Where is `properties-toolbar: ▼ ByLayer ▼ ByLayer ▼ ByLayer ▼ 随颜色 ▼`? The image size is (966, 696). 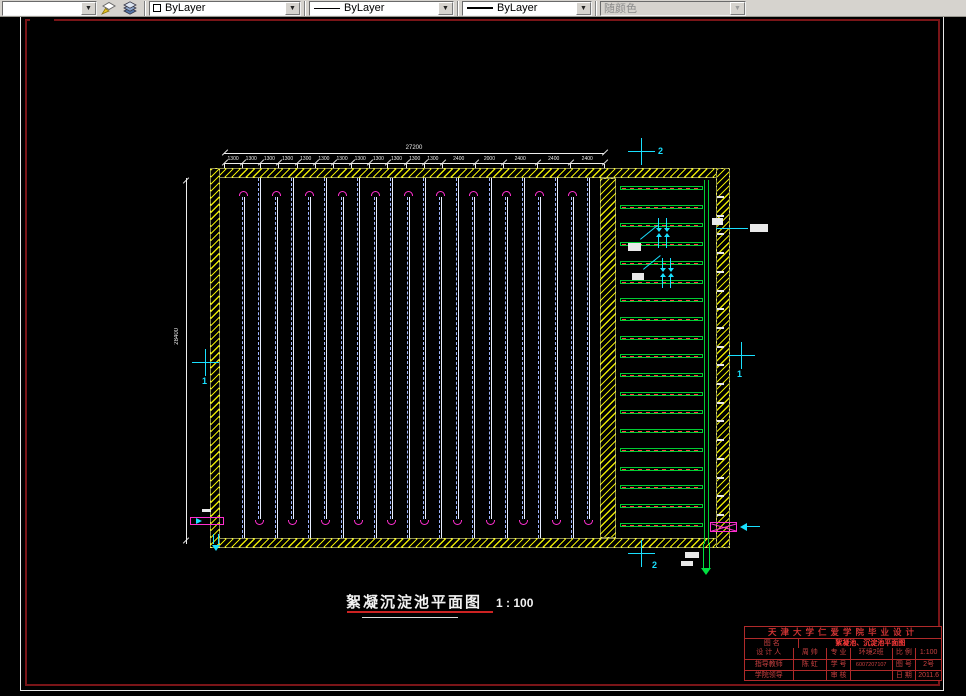
properties-toolbar: ▼ ByLayer ▼ ByLayer ▼ ByLayer ▼ 随颜色 ▼ is located at coordinates (483, 8).